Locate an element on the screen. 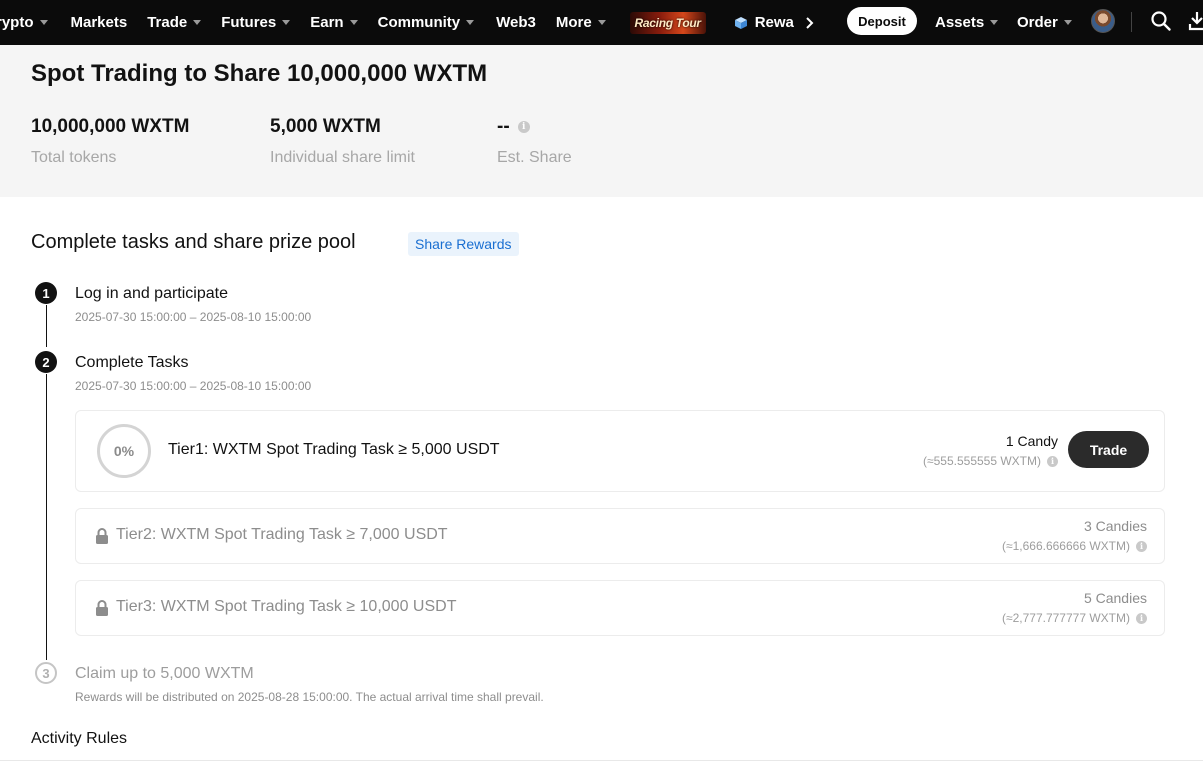 The width and height of the screenshot is (1203, 764). nav-divider is located at coordinates (1131, 22).